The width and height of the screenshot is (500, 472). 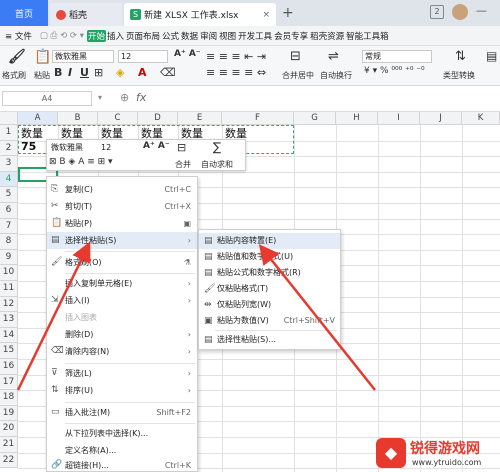 I want to click on watermark-logo-icon: ◆, so click(x=391, y=453).